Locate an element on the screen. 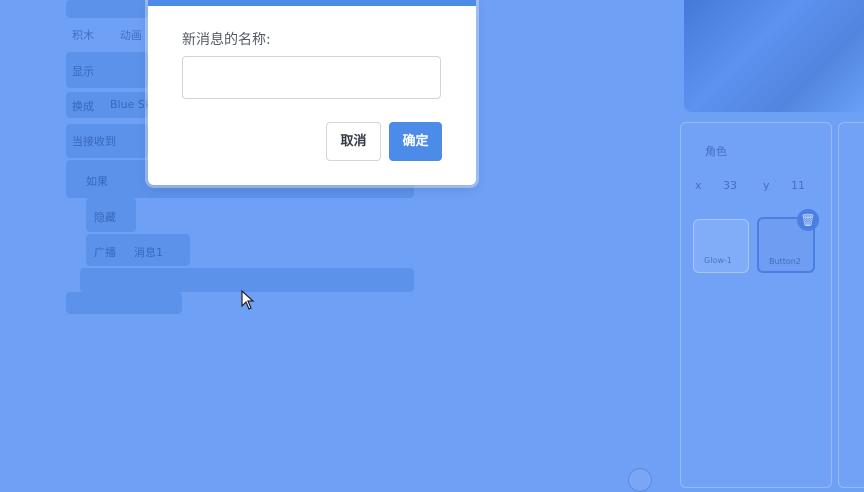  backdrop-pane is located at coordinates (851, 305).